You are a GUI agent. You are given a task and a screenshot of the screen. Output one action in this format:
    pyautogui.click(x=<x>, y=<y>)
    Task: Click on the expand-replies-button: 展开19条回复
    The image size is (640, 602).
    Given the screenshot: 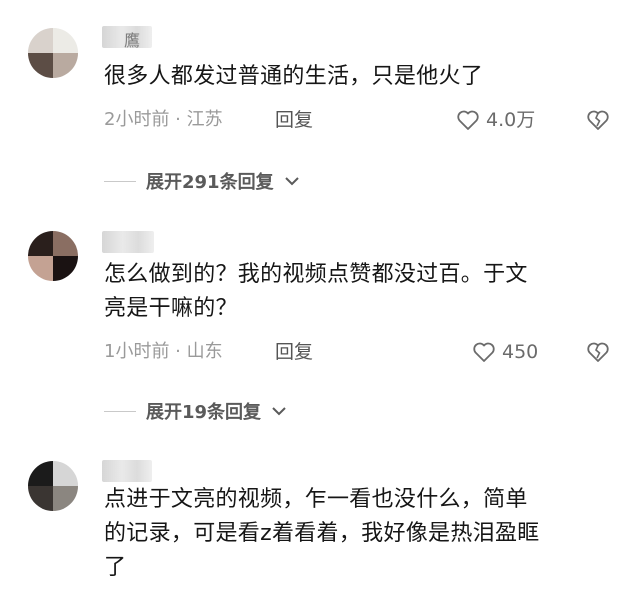 What is the action you would take?
    pyautogui.click(x=195, y=411)
    